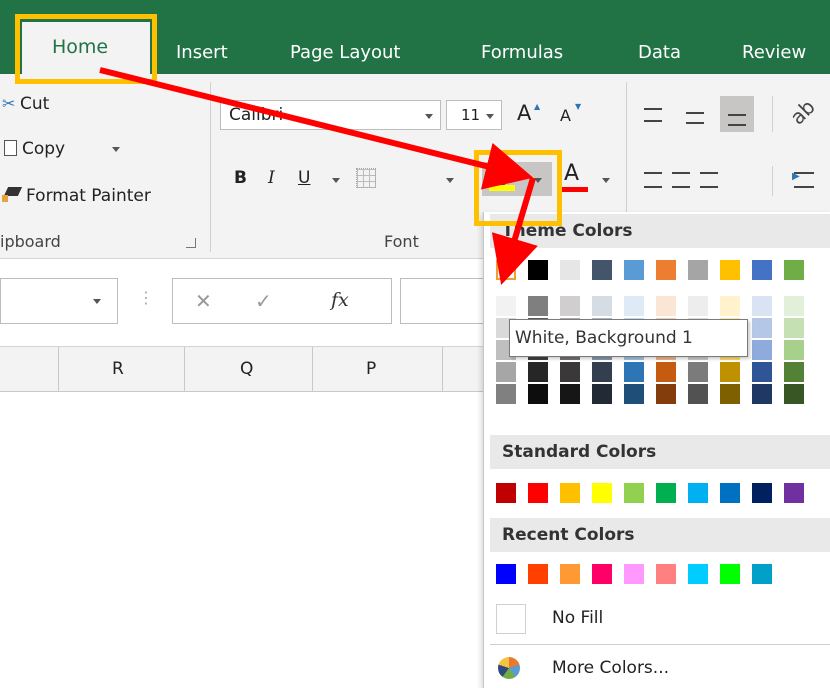  Describe the element at coordinates (307, 179) in the screenshot. I see `underline-button: U` at that location.